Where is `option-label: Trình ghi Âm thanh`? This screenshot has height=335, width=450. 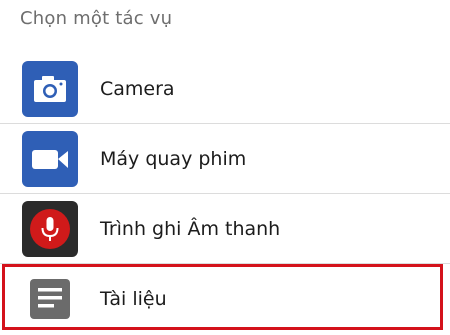
option-label: Trình ghi Âm thanh is located at coordinates (190, 229).